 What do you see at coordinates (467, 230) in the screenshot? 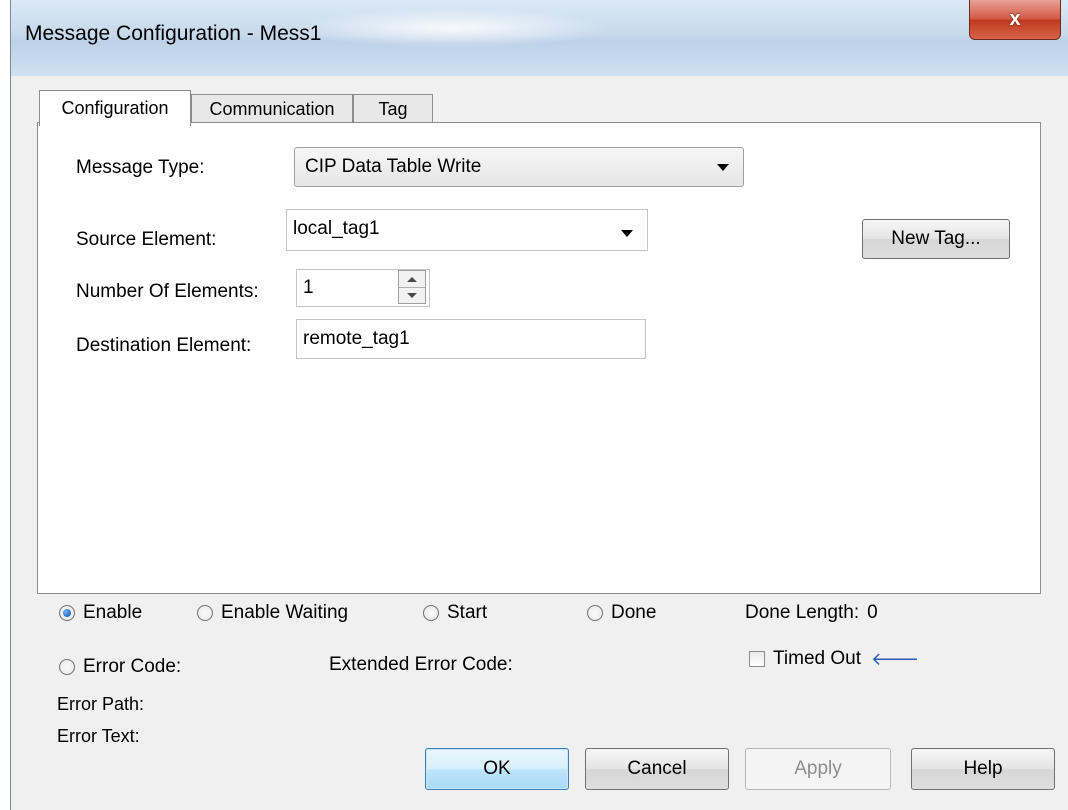
I see `source-element-combo: local_tag1` at bounding box center [467, 230].